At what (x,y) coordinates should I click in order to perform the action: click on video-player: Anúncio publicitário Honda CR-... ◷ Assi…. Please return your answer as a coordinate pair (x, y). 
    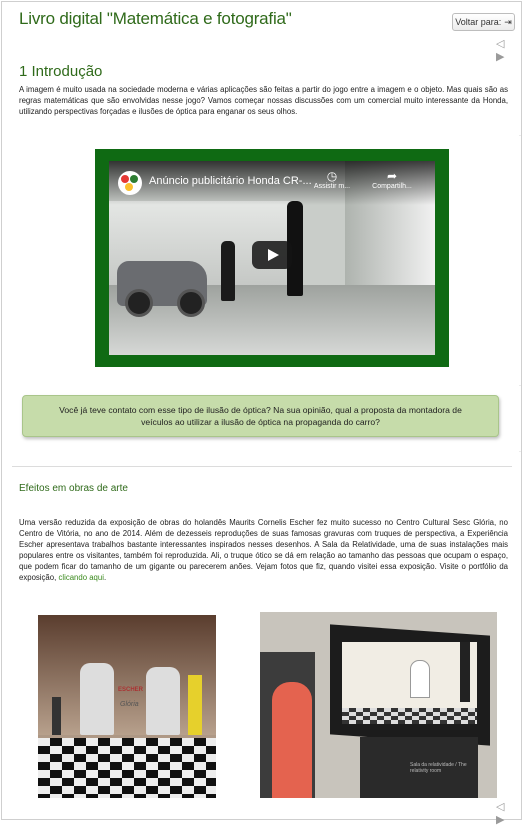
    Looking at the image, I should click on (272, 258).